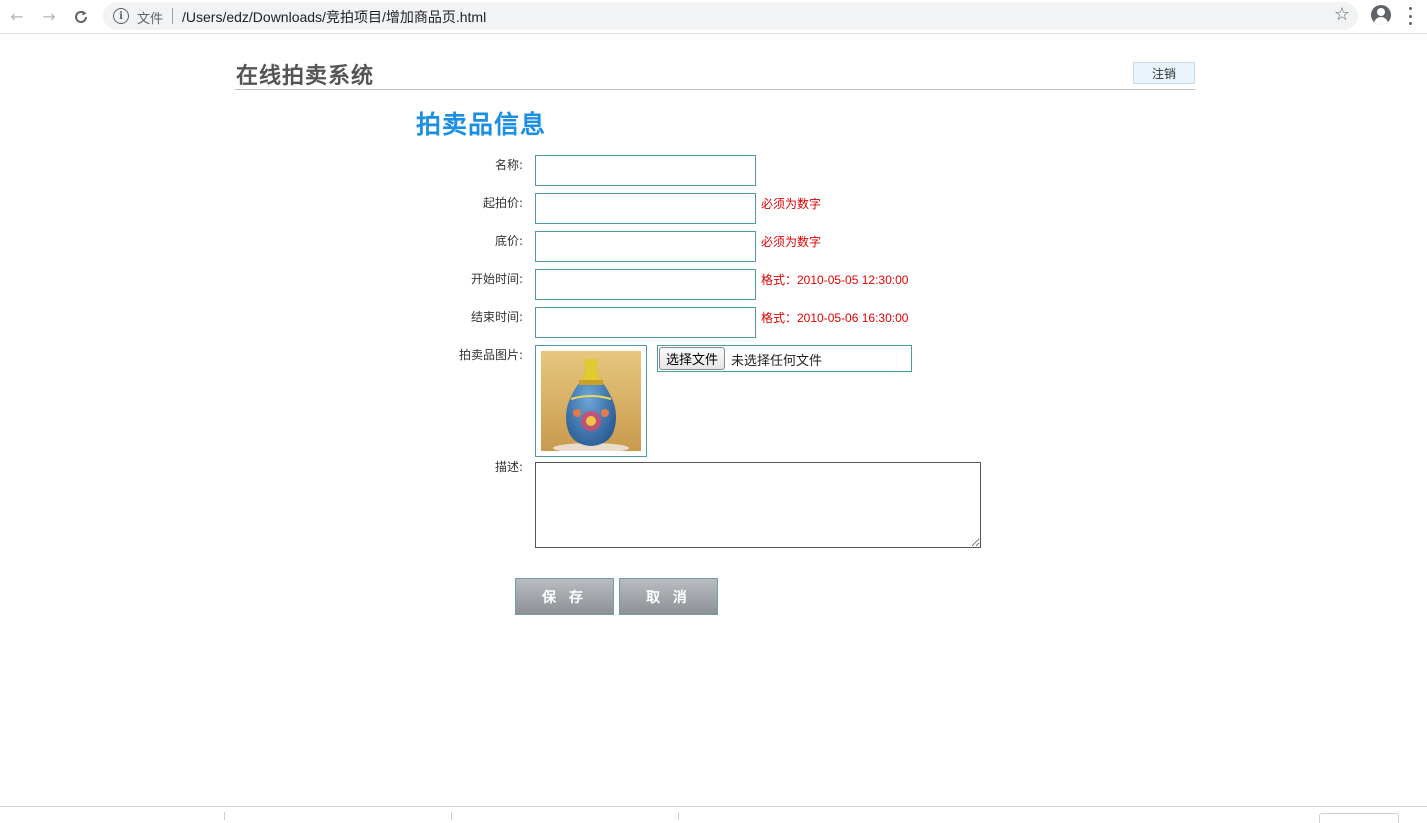 This screenshot has width=1427, height=823. I want to click on bottom-divider, so click(713, 806).